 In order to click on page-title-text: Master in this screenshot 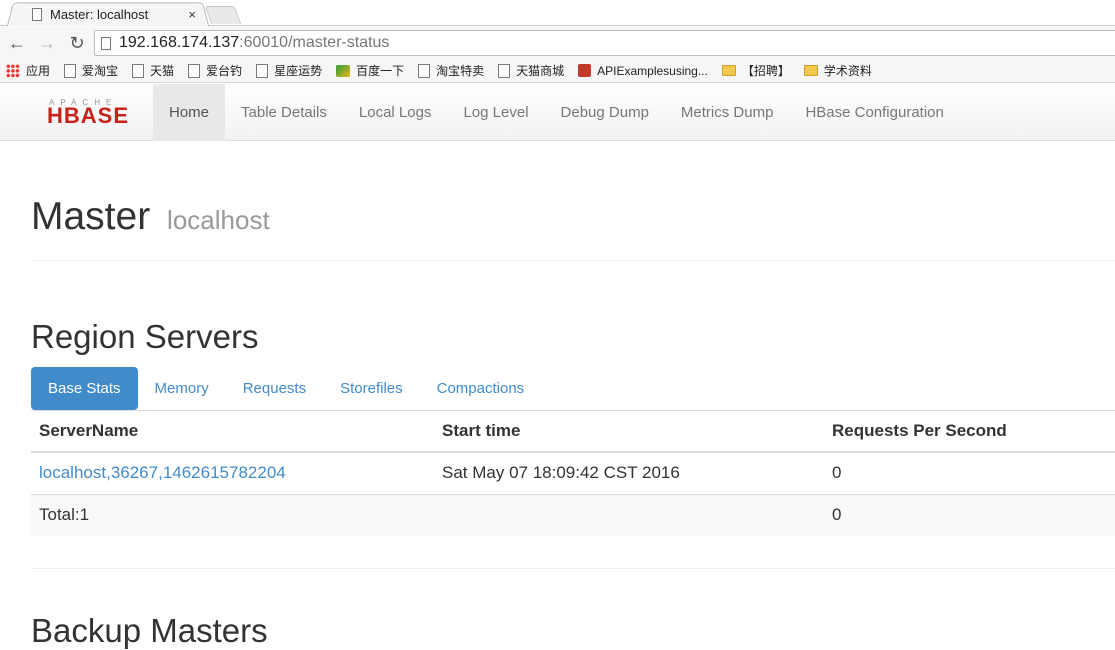, I will do `click(91, 216)`.